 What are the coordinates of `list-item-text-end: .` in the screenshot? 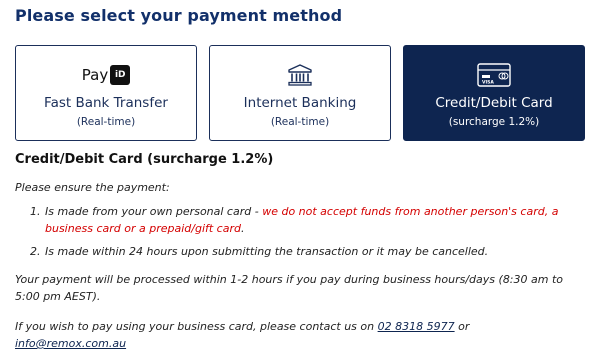 It's located at (242, 228).